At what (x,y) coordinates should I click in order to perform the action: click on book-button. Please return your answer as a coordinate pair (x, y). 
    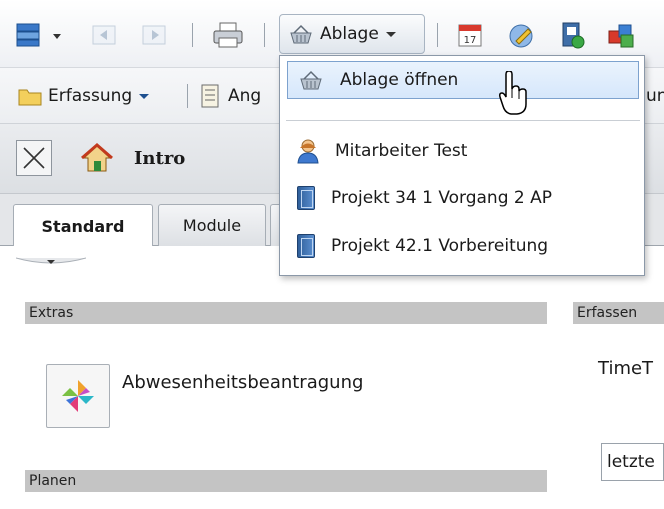
    Looking at the image, I should click on (572, 35).